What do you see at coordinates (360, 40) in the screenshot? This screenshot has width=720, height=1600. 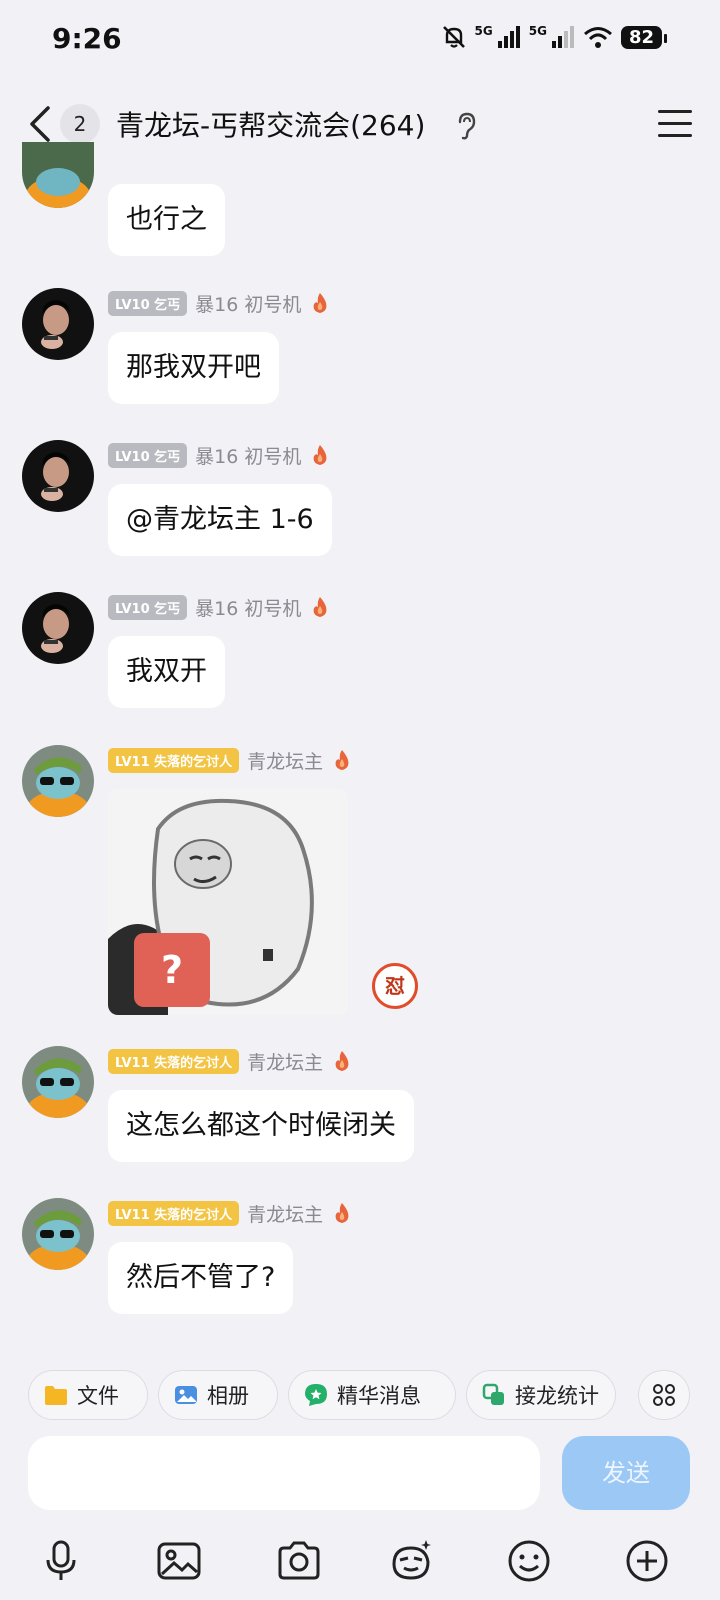 I see `status-bar: 9:26 5G 5G 82` at bounding box center [360, 40].